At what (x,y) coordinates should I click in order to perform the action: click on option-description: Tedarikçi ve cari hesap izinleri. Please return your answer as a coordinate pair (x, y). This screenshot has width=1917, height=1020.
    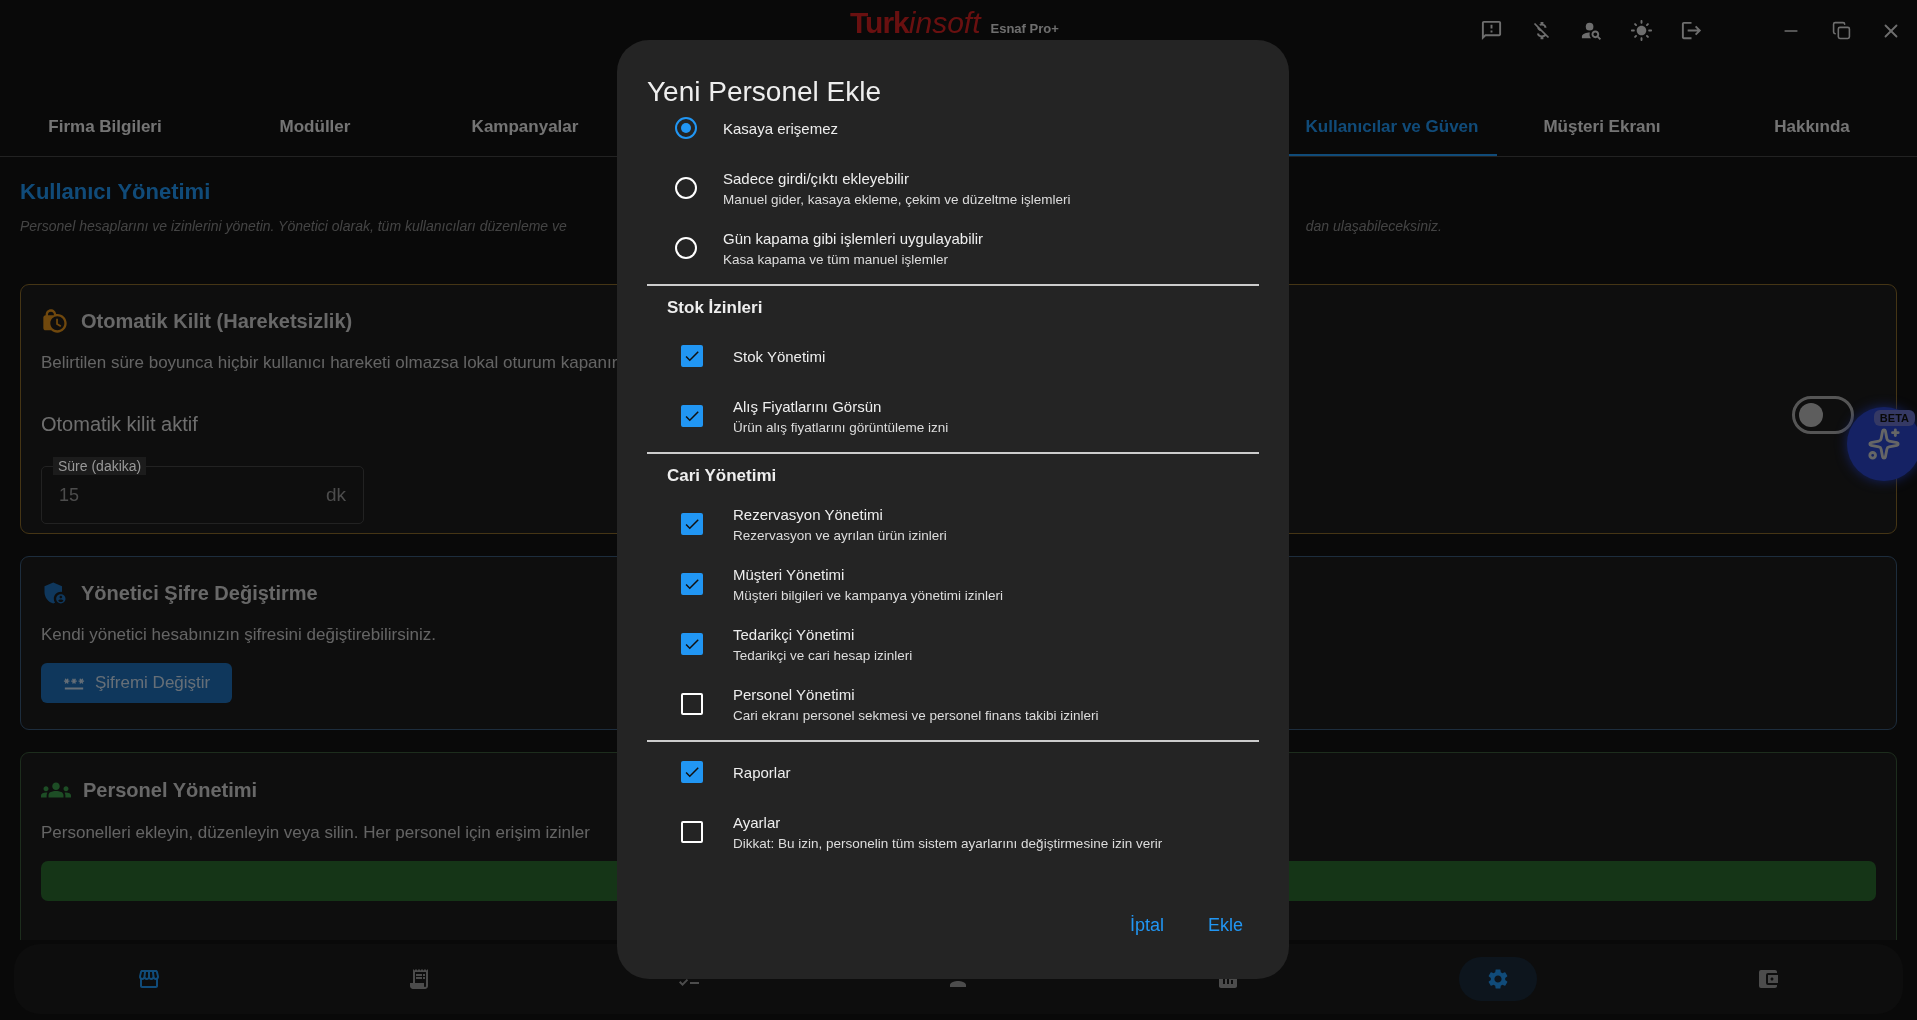
    Looking at the image, I should click on (823, 655).